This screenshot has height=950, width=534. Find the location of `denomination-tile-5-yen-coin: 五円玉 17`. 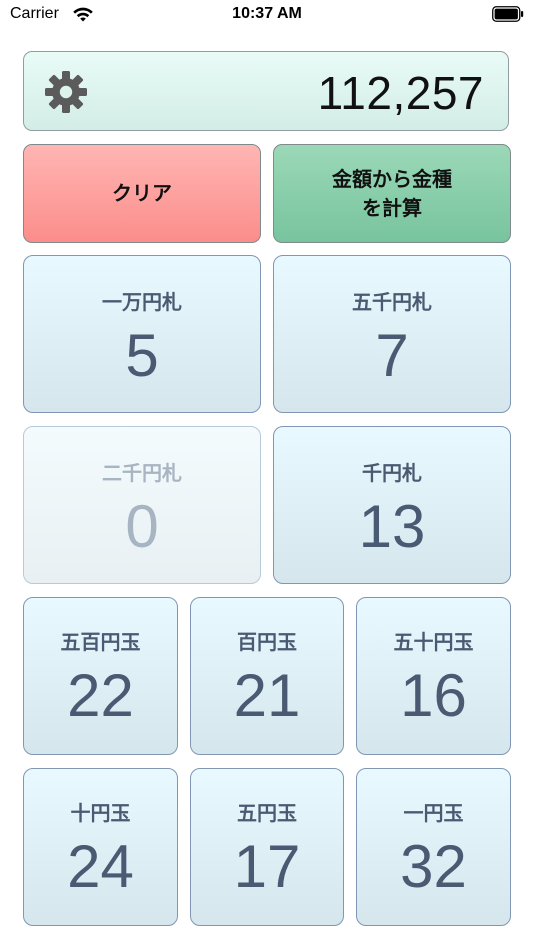

denomination-tile-5-yen-coin: 五円玉 17 is located at coordinates (267, 847).